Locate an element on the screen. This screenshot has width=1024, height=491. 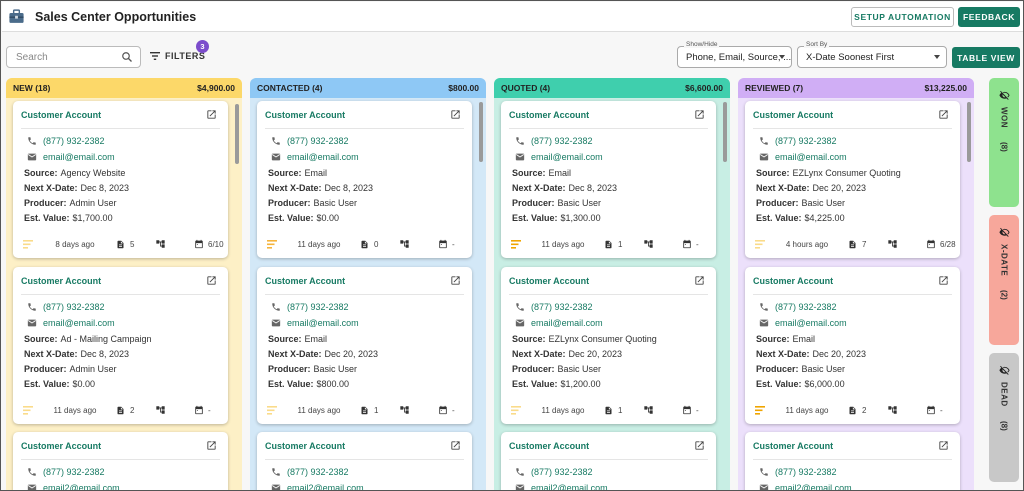
collapsed-column-dead: DEAD (8) is located at coordinates (1004, 417).